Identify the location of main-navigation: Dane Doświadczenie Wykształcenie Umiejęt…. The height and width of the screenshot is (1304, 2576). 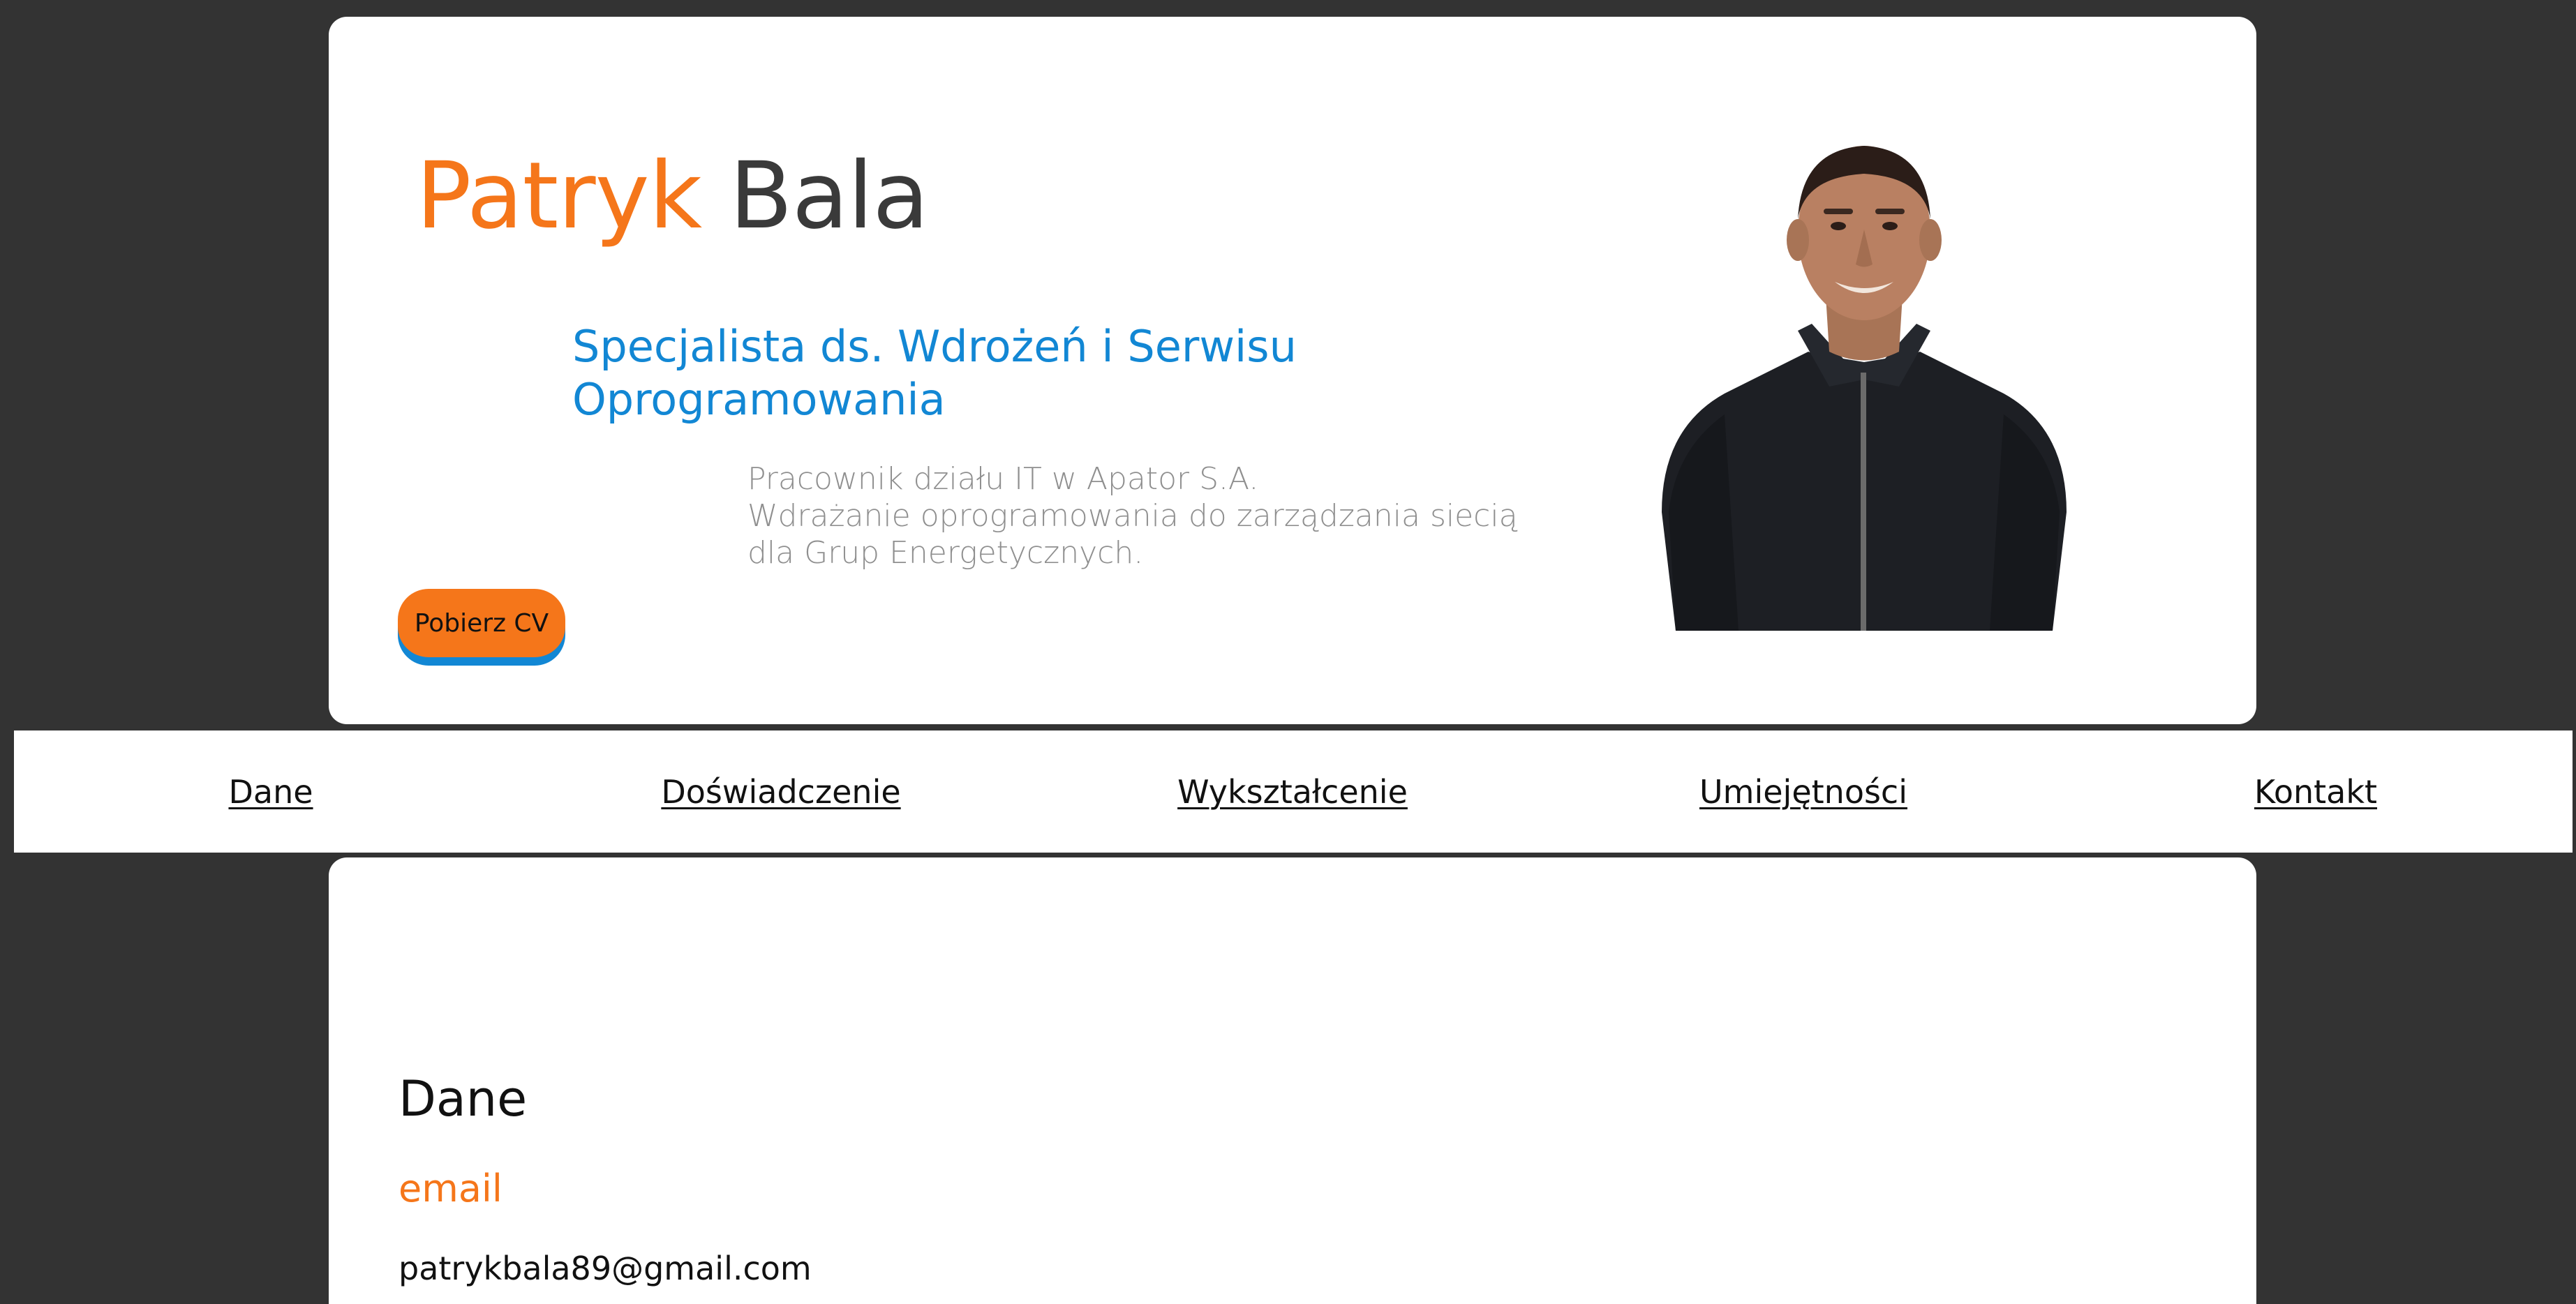
(1293, 791).